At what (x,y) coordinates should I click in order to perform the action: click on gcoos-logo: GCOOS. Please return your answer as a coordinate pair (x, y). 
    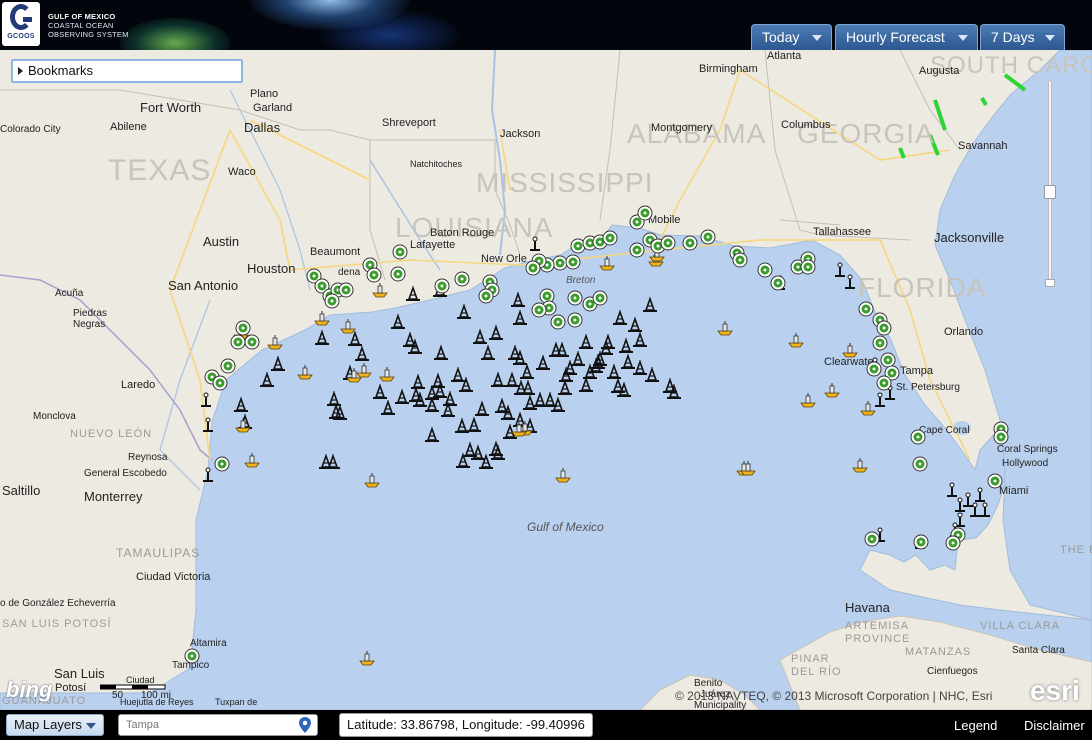
    Looking at the image, I should click on (21, 24).